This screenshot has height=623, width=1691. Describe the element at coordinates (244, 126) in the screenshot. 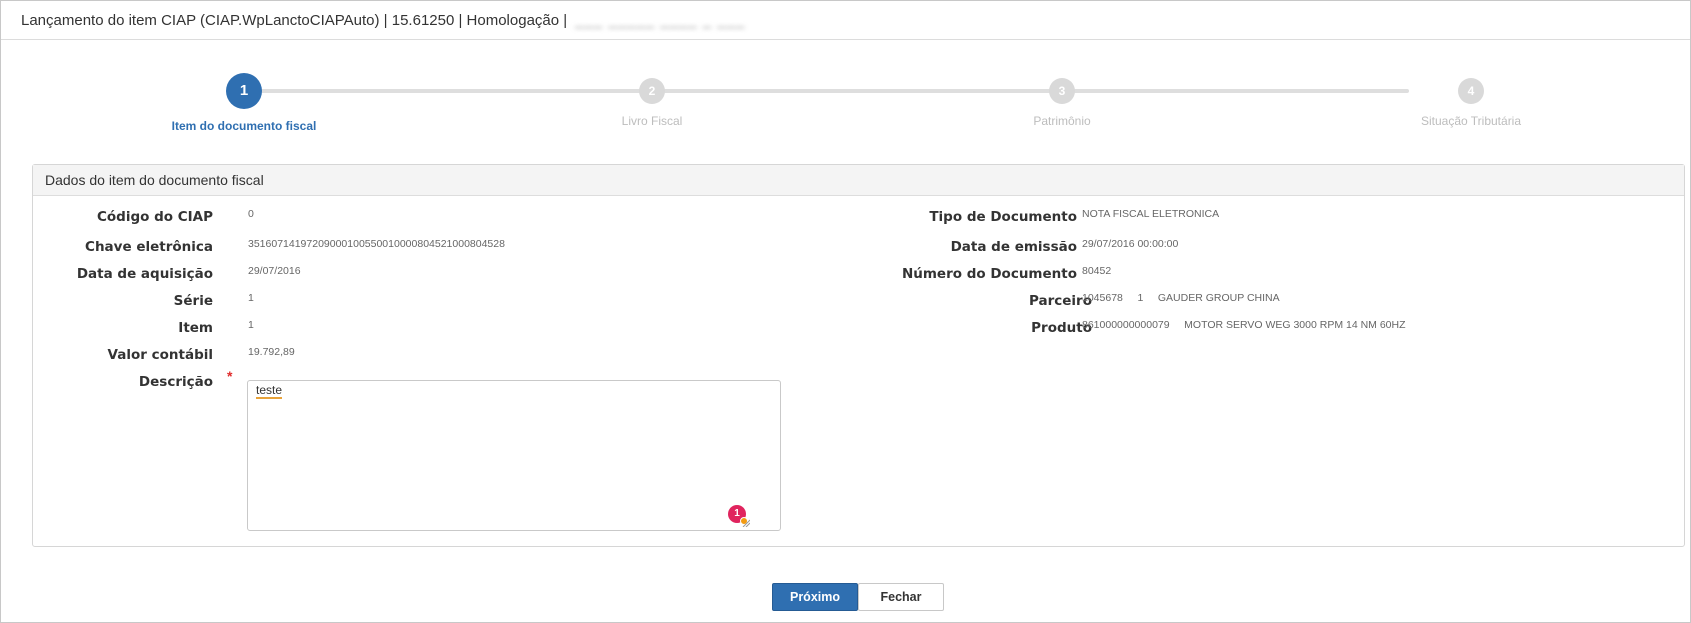

I see `step-1-label: Item do documento fiscal` at that location.